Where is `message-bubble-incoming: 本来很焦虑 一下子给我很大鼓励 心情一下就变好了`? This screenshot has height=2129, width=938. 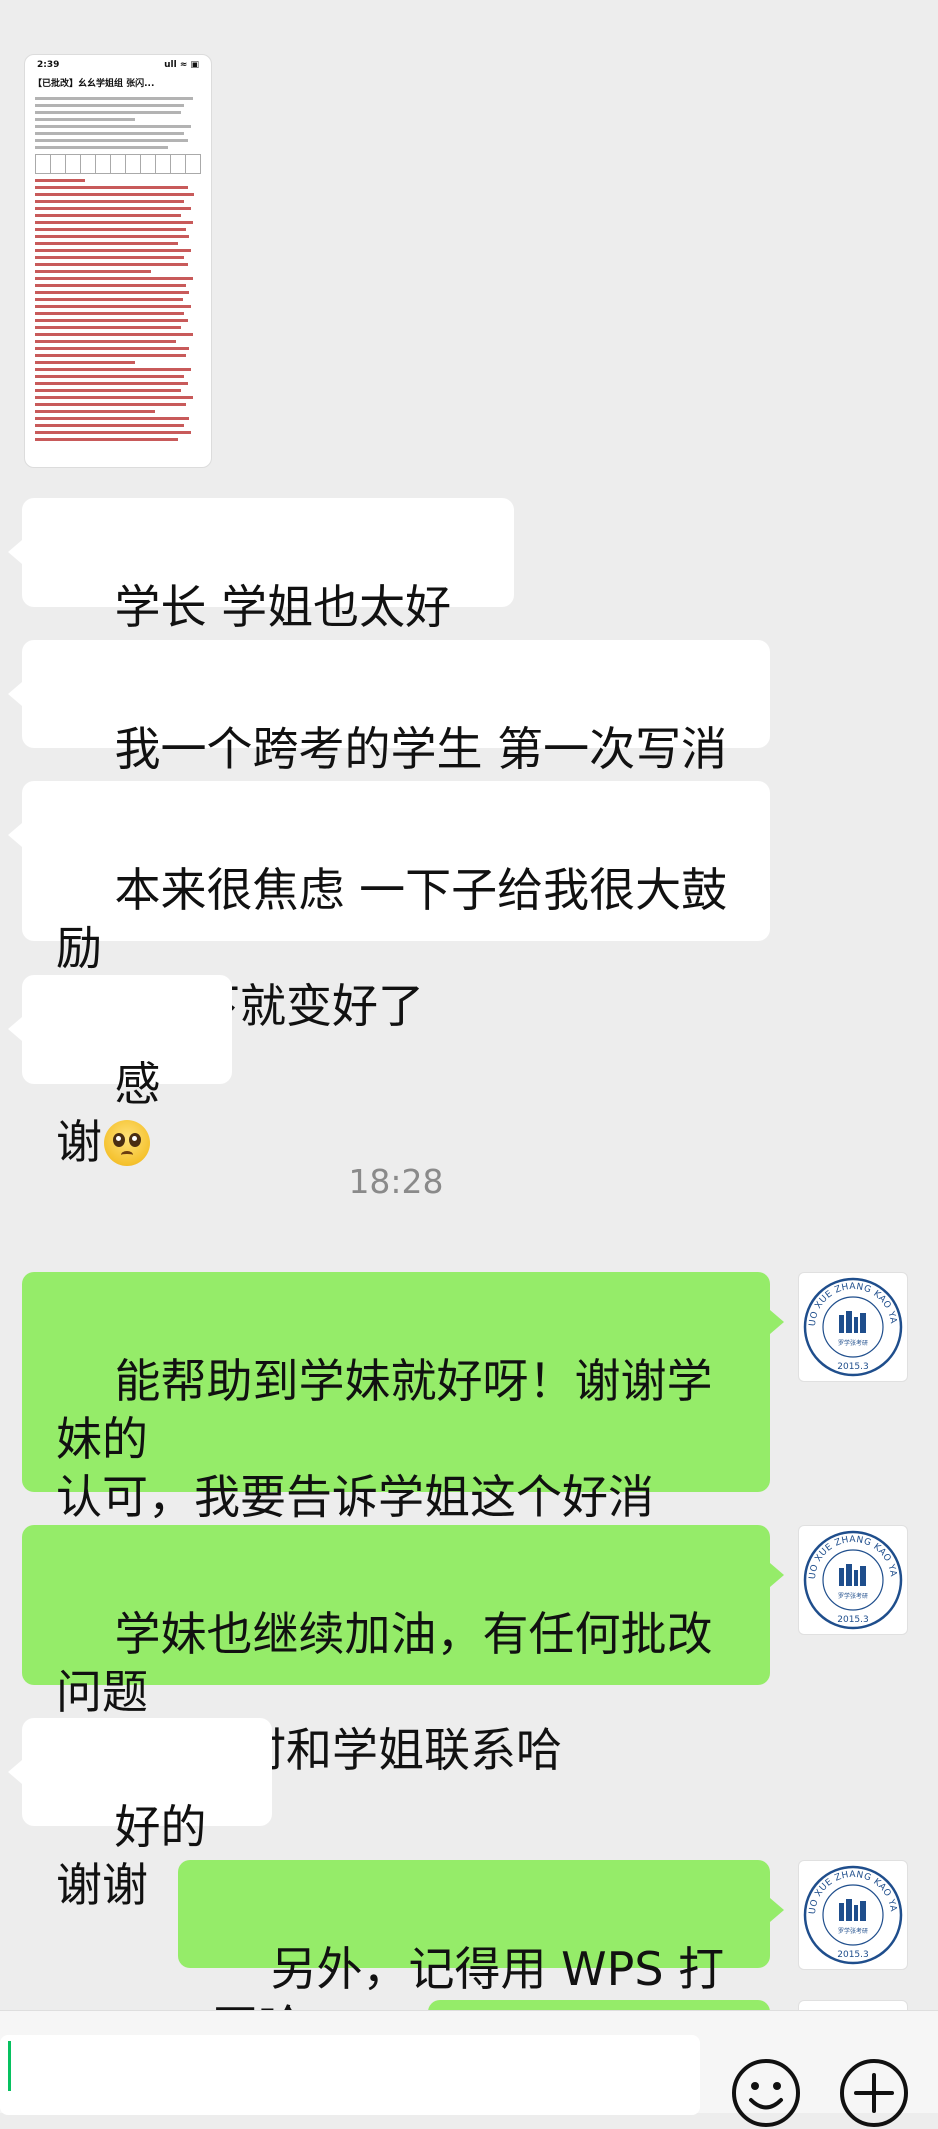 message-bubble-incoming: 本来很焦虑 一下子给我很大鼓励 心情一下就变好了 is located at coordinates (389, 907).